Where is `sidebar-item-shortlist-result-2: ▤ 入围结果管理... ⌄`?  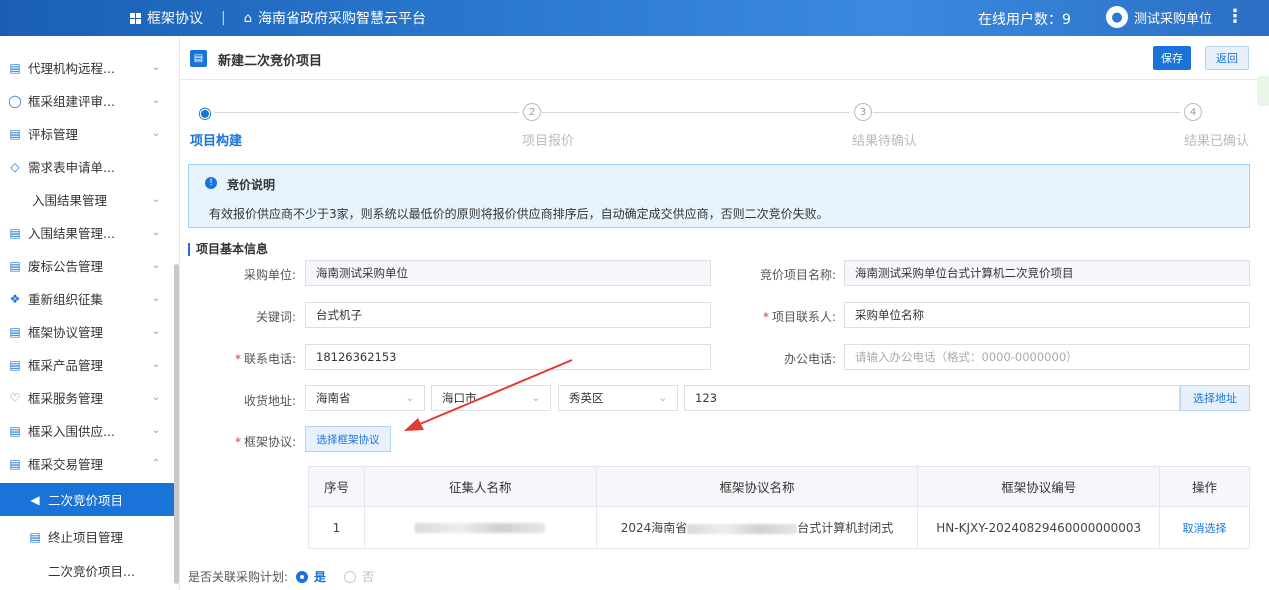 sidebar-item-shortlist-result-2: ▤ 入围结果管理... ⌄ is located at coordinates (87, 232).